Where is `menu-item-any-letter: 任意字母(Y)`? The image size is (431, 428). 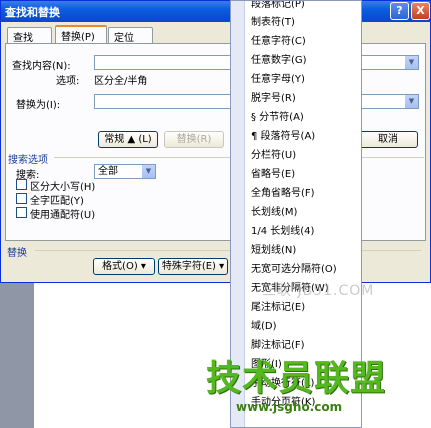 menu-item-any-letter: 任意字母(Y) is located at coordinates (306, 80).